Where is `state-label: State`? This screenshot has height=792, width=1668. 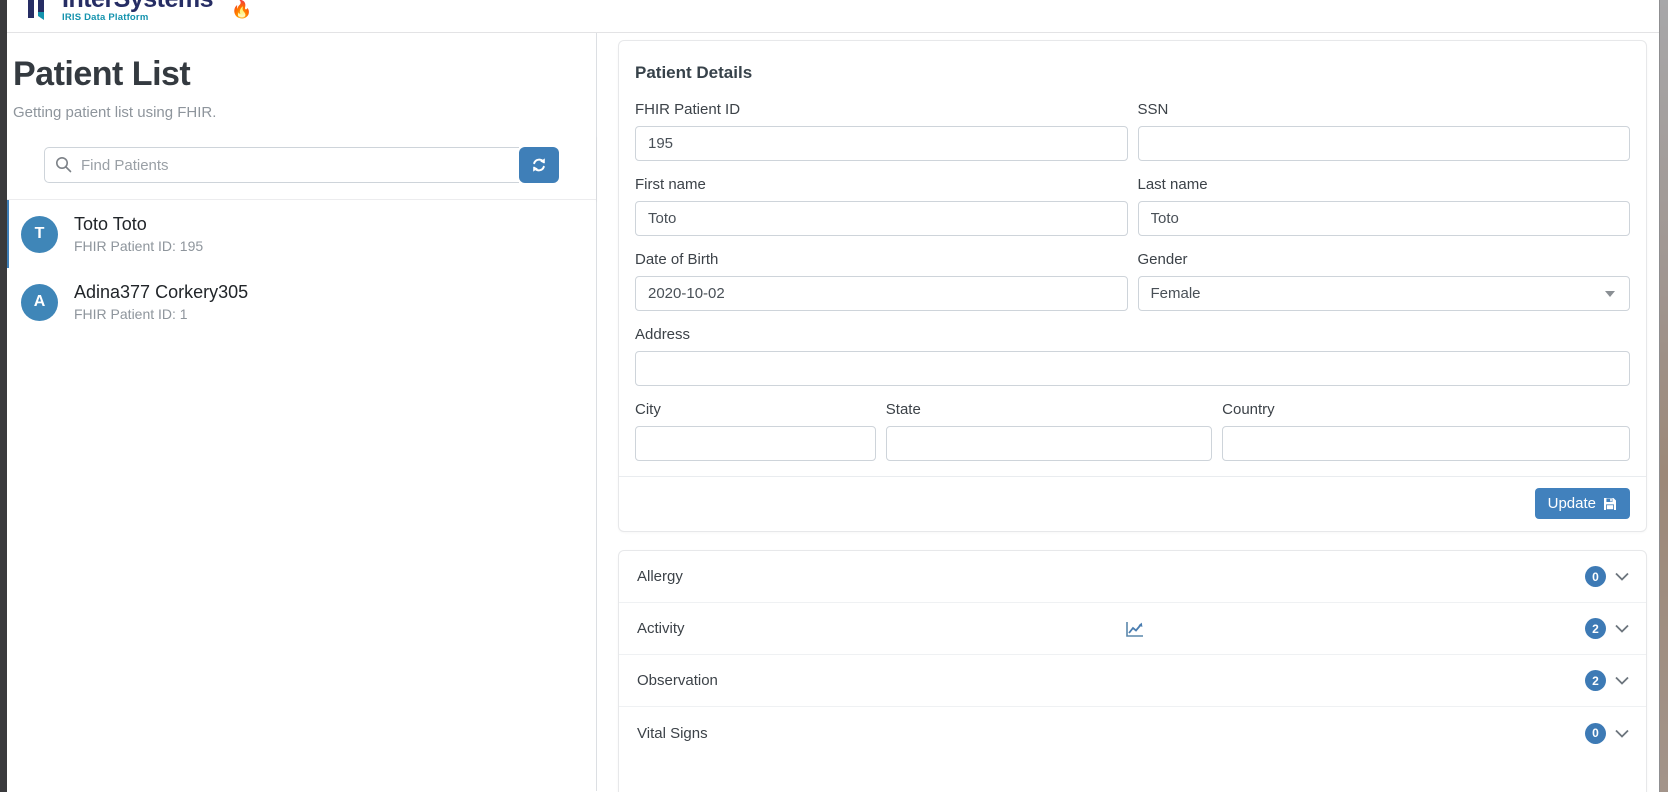
state-label: State is located at coordinates (903, 409).